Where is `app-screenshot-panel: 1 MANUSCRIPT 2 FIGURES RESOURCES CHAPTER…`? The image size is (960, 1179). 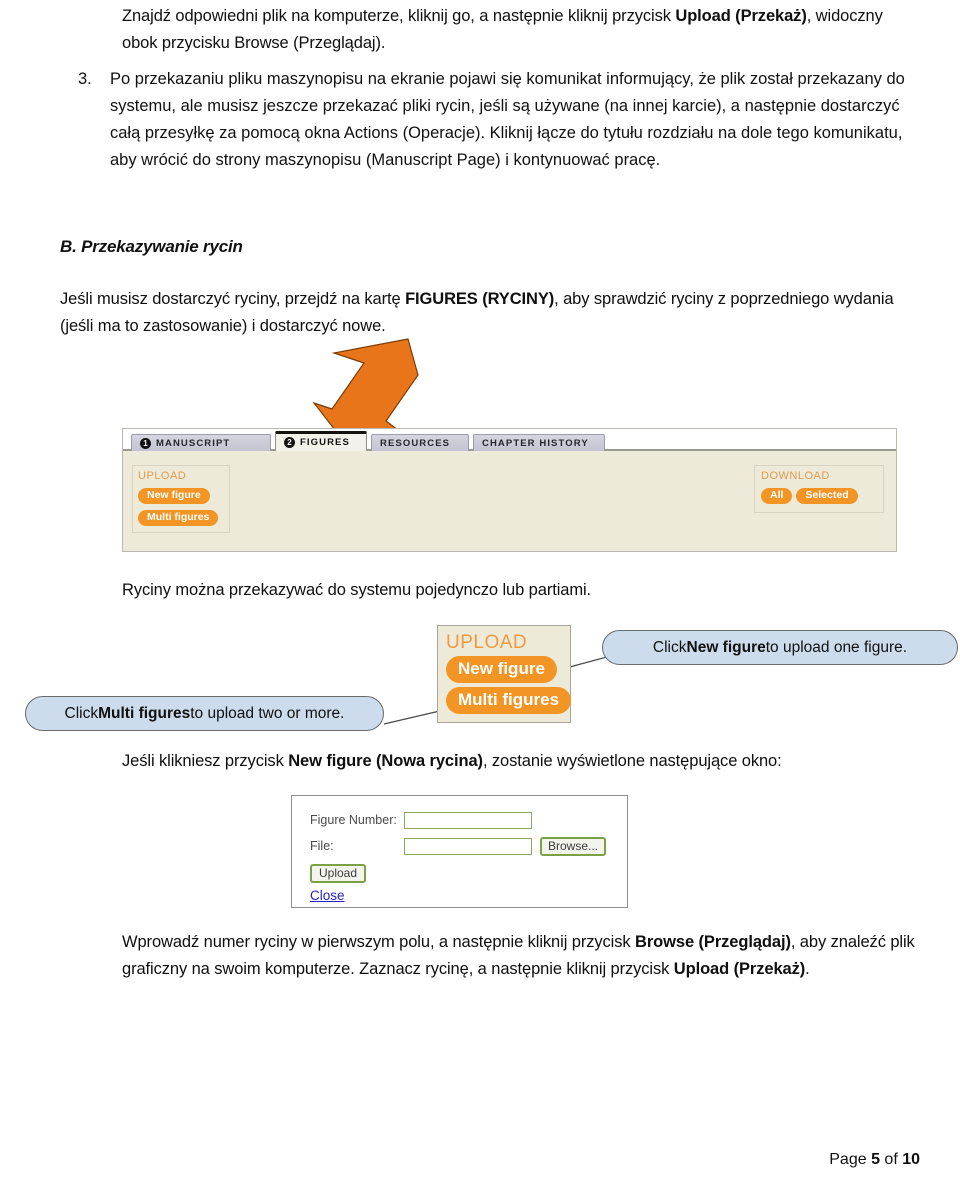
app-screenshot-panel: 1 MANUSCRIPT 2 FIGURES RESOURCES CHAPTER… is located at coordinates (509, 490).